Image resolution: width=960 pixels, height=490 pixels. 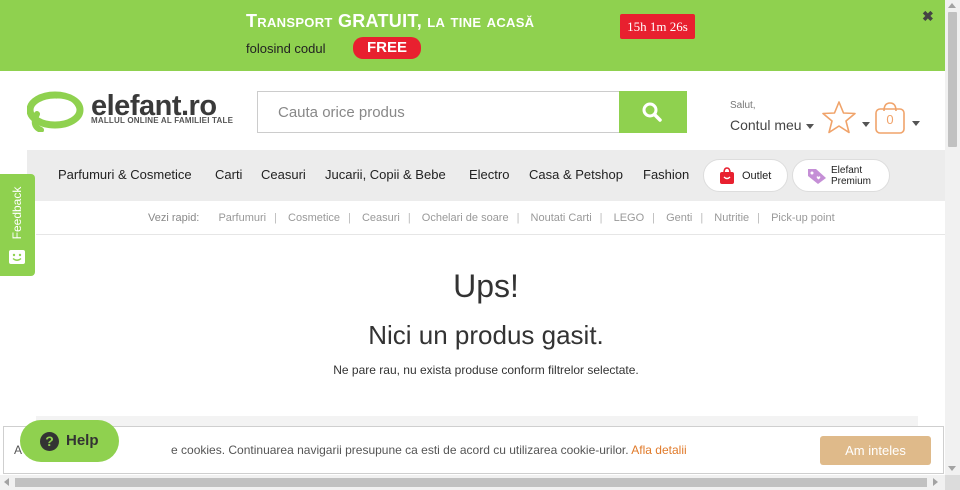 I want to click on empty-state-title: Ups!, so click(x=486, y=286).